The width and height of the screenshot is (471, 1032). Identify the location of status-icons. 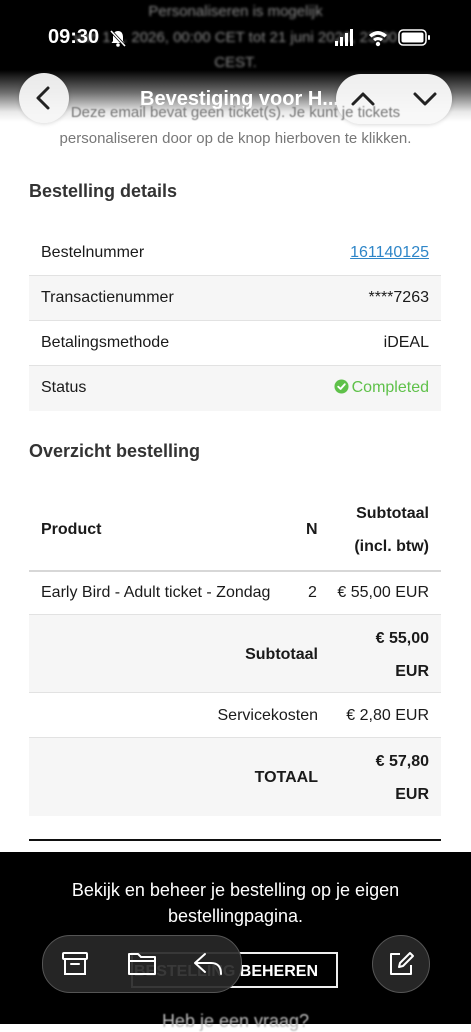
(385, 40).